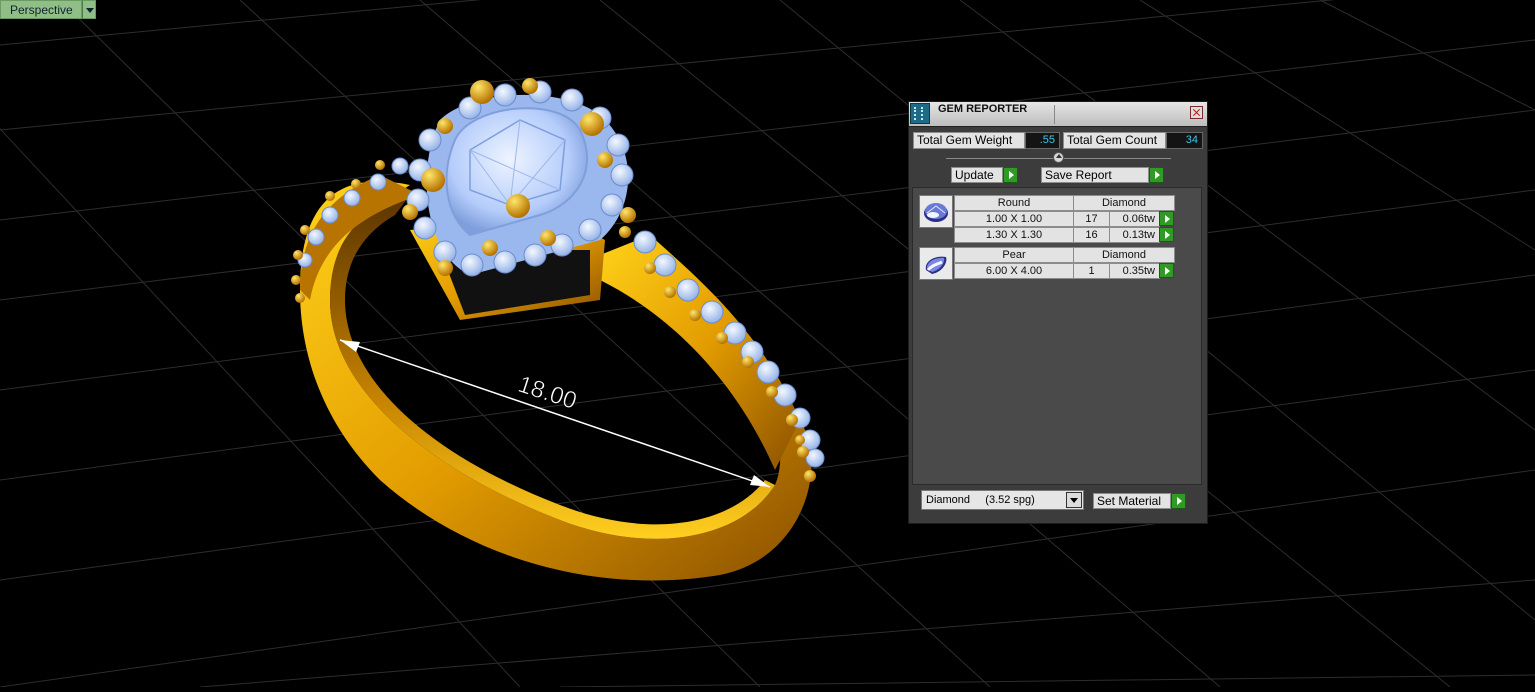 This screenshot has height=692, width=1535. Describe the element at coordinates (88, 9) in the screenshot. I see `viewport-menu-arrow-icon` at that location.